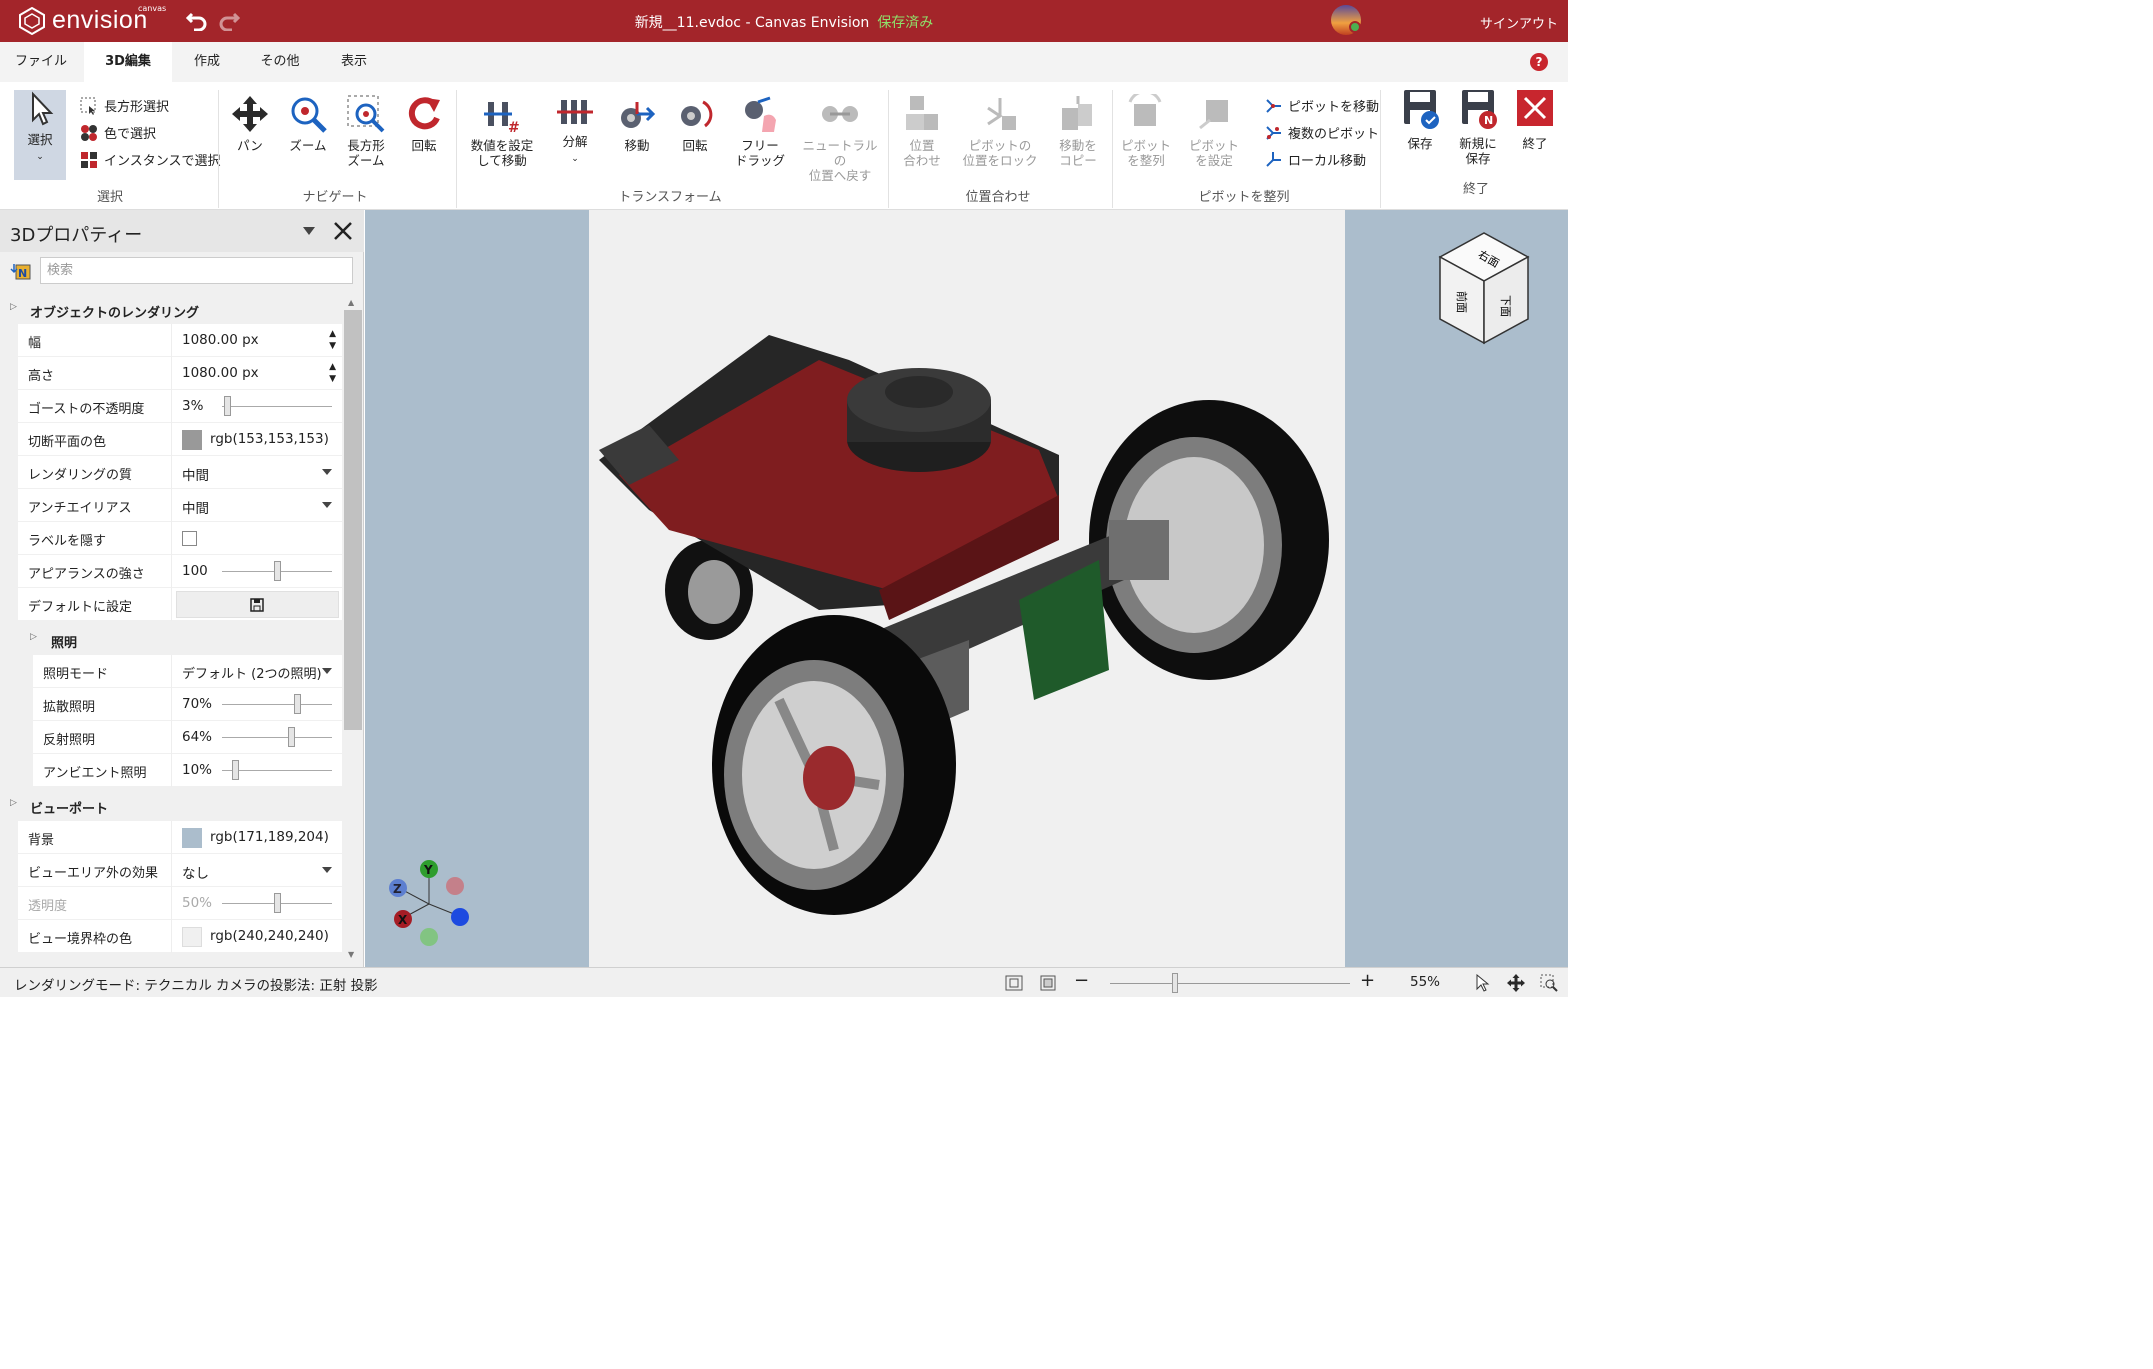  What do you see at coordinates (1175, 983) in the screenshot?
I see `zoom-slider-thumb` at bounding box center [1175, 983].